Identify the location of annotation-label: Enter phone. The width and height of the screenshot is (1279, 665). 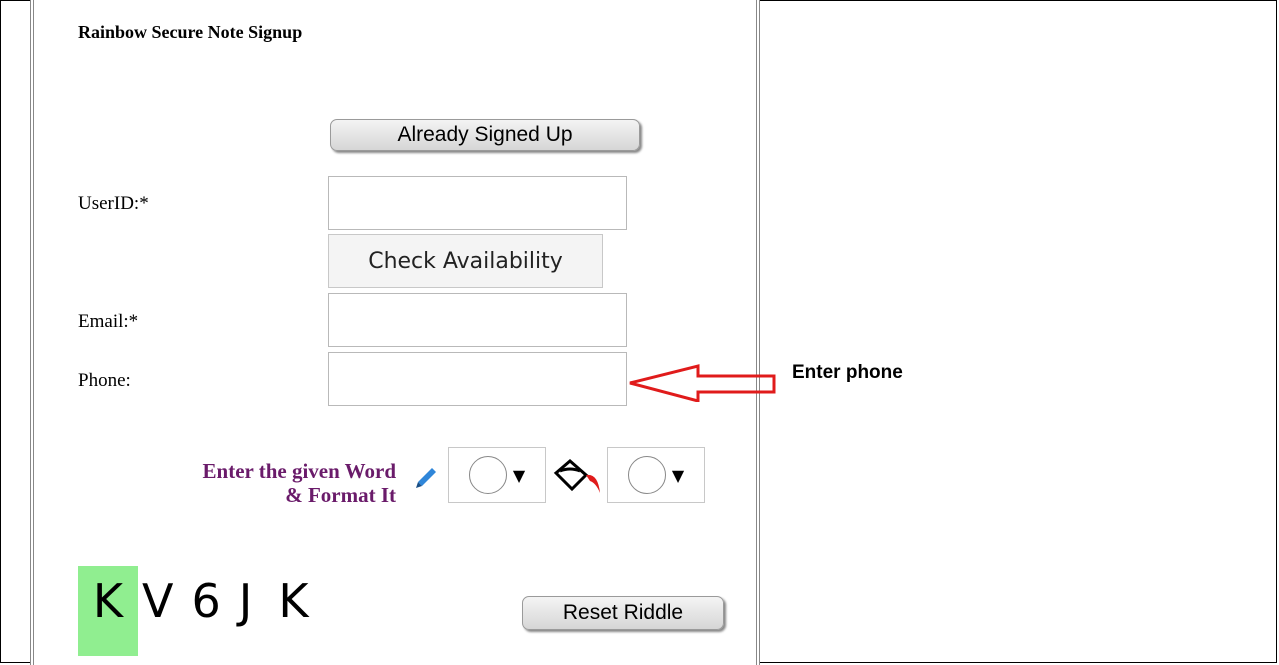
(847, 372).